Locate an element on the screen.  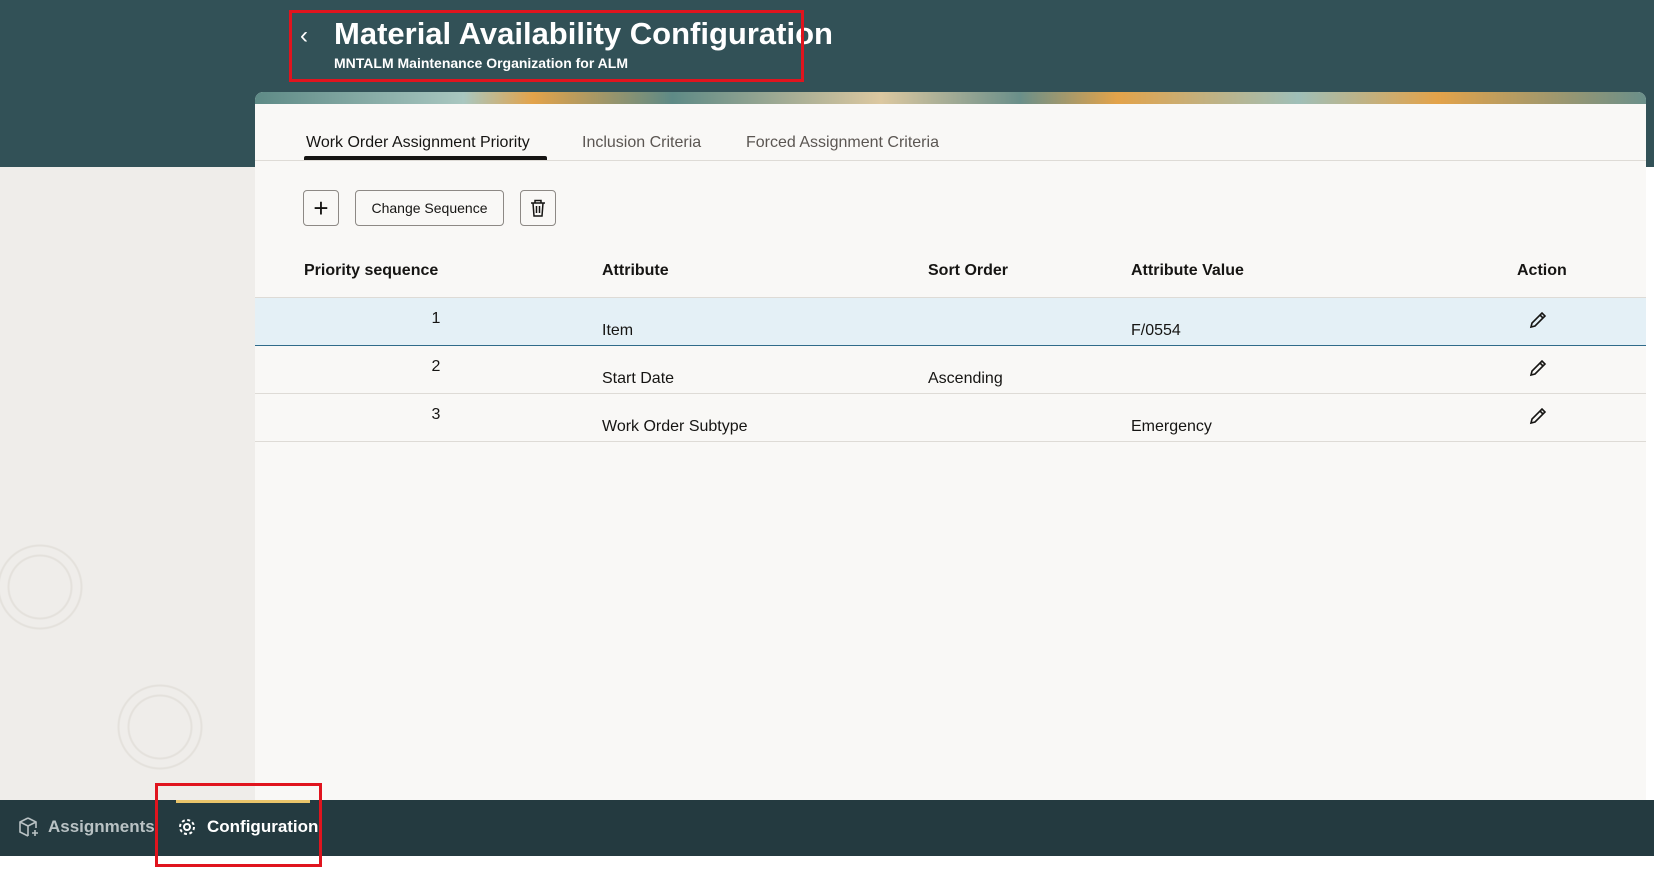
column-header-priority-sequence: Priority sequence is located at coordinates (371, 271).